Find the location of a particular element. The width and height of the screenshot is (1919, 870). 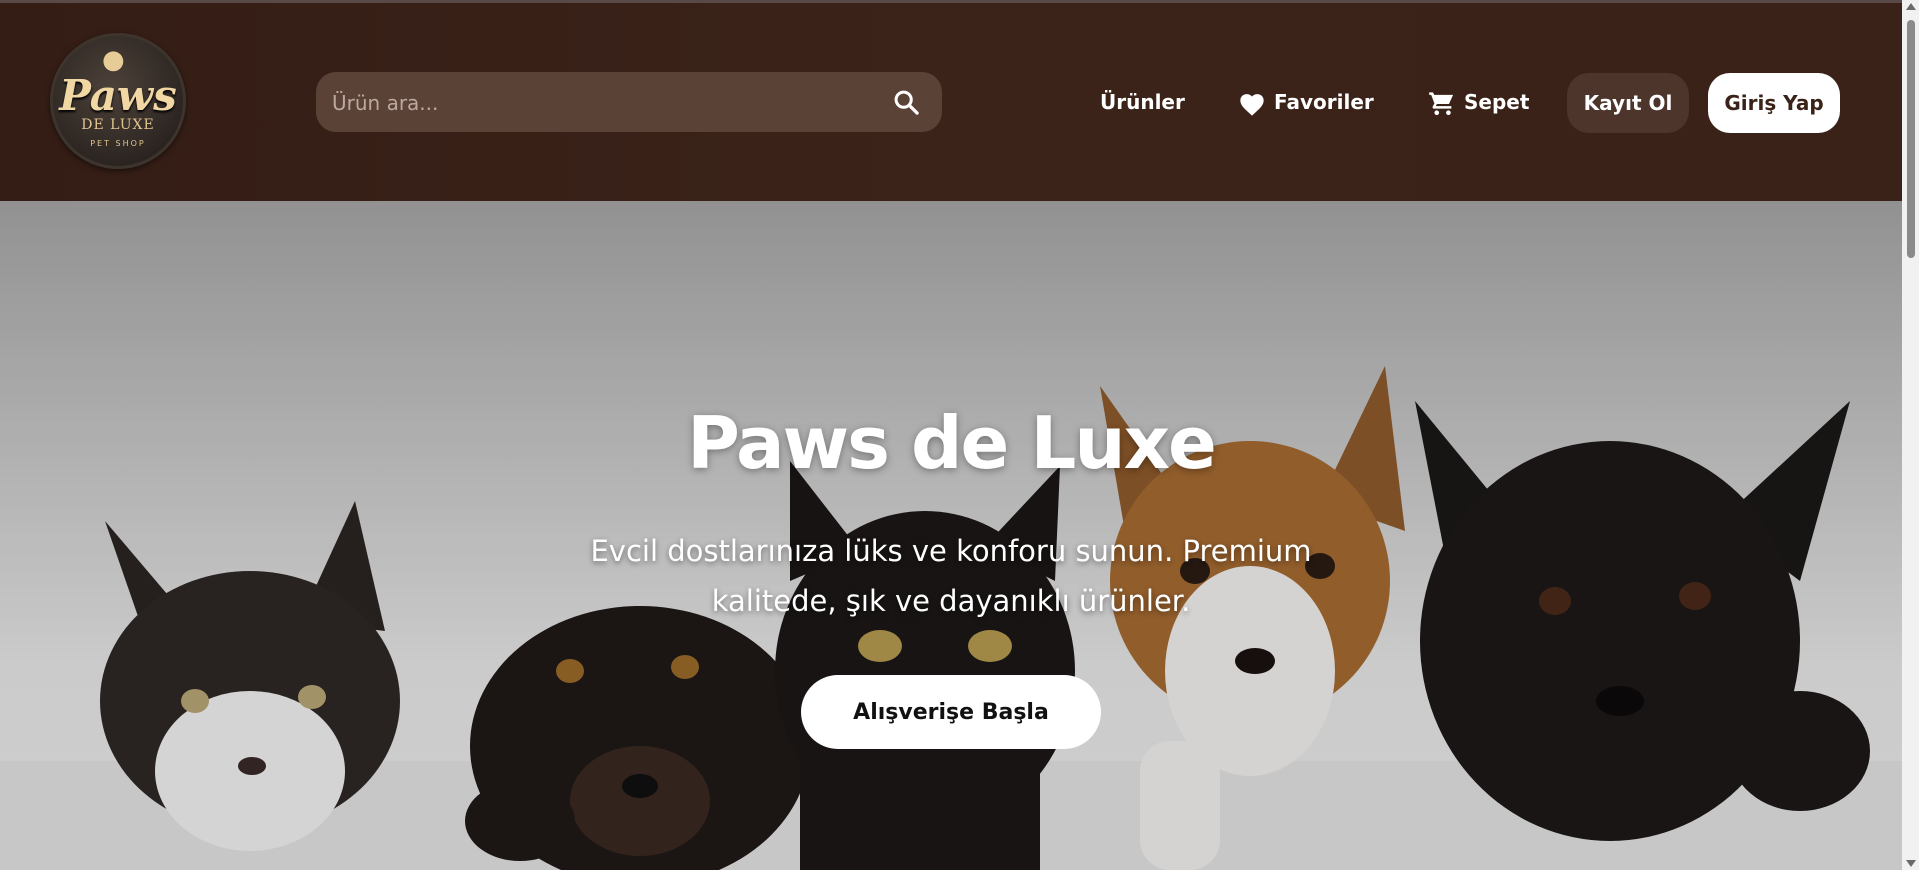

register-button: Kayıt Ol is located at coordinates (1628, 103).